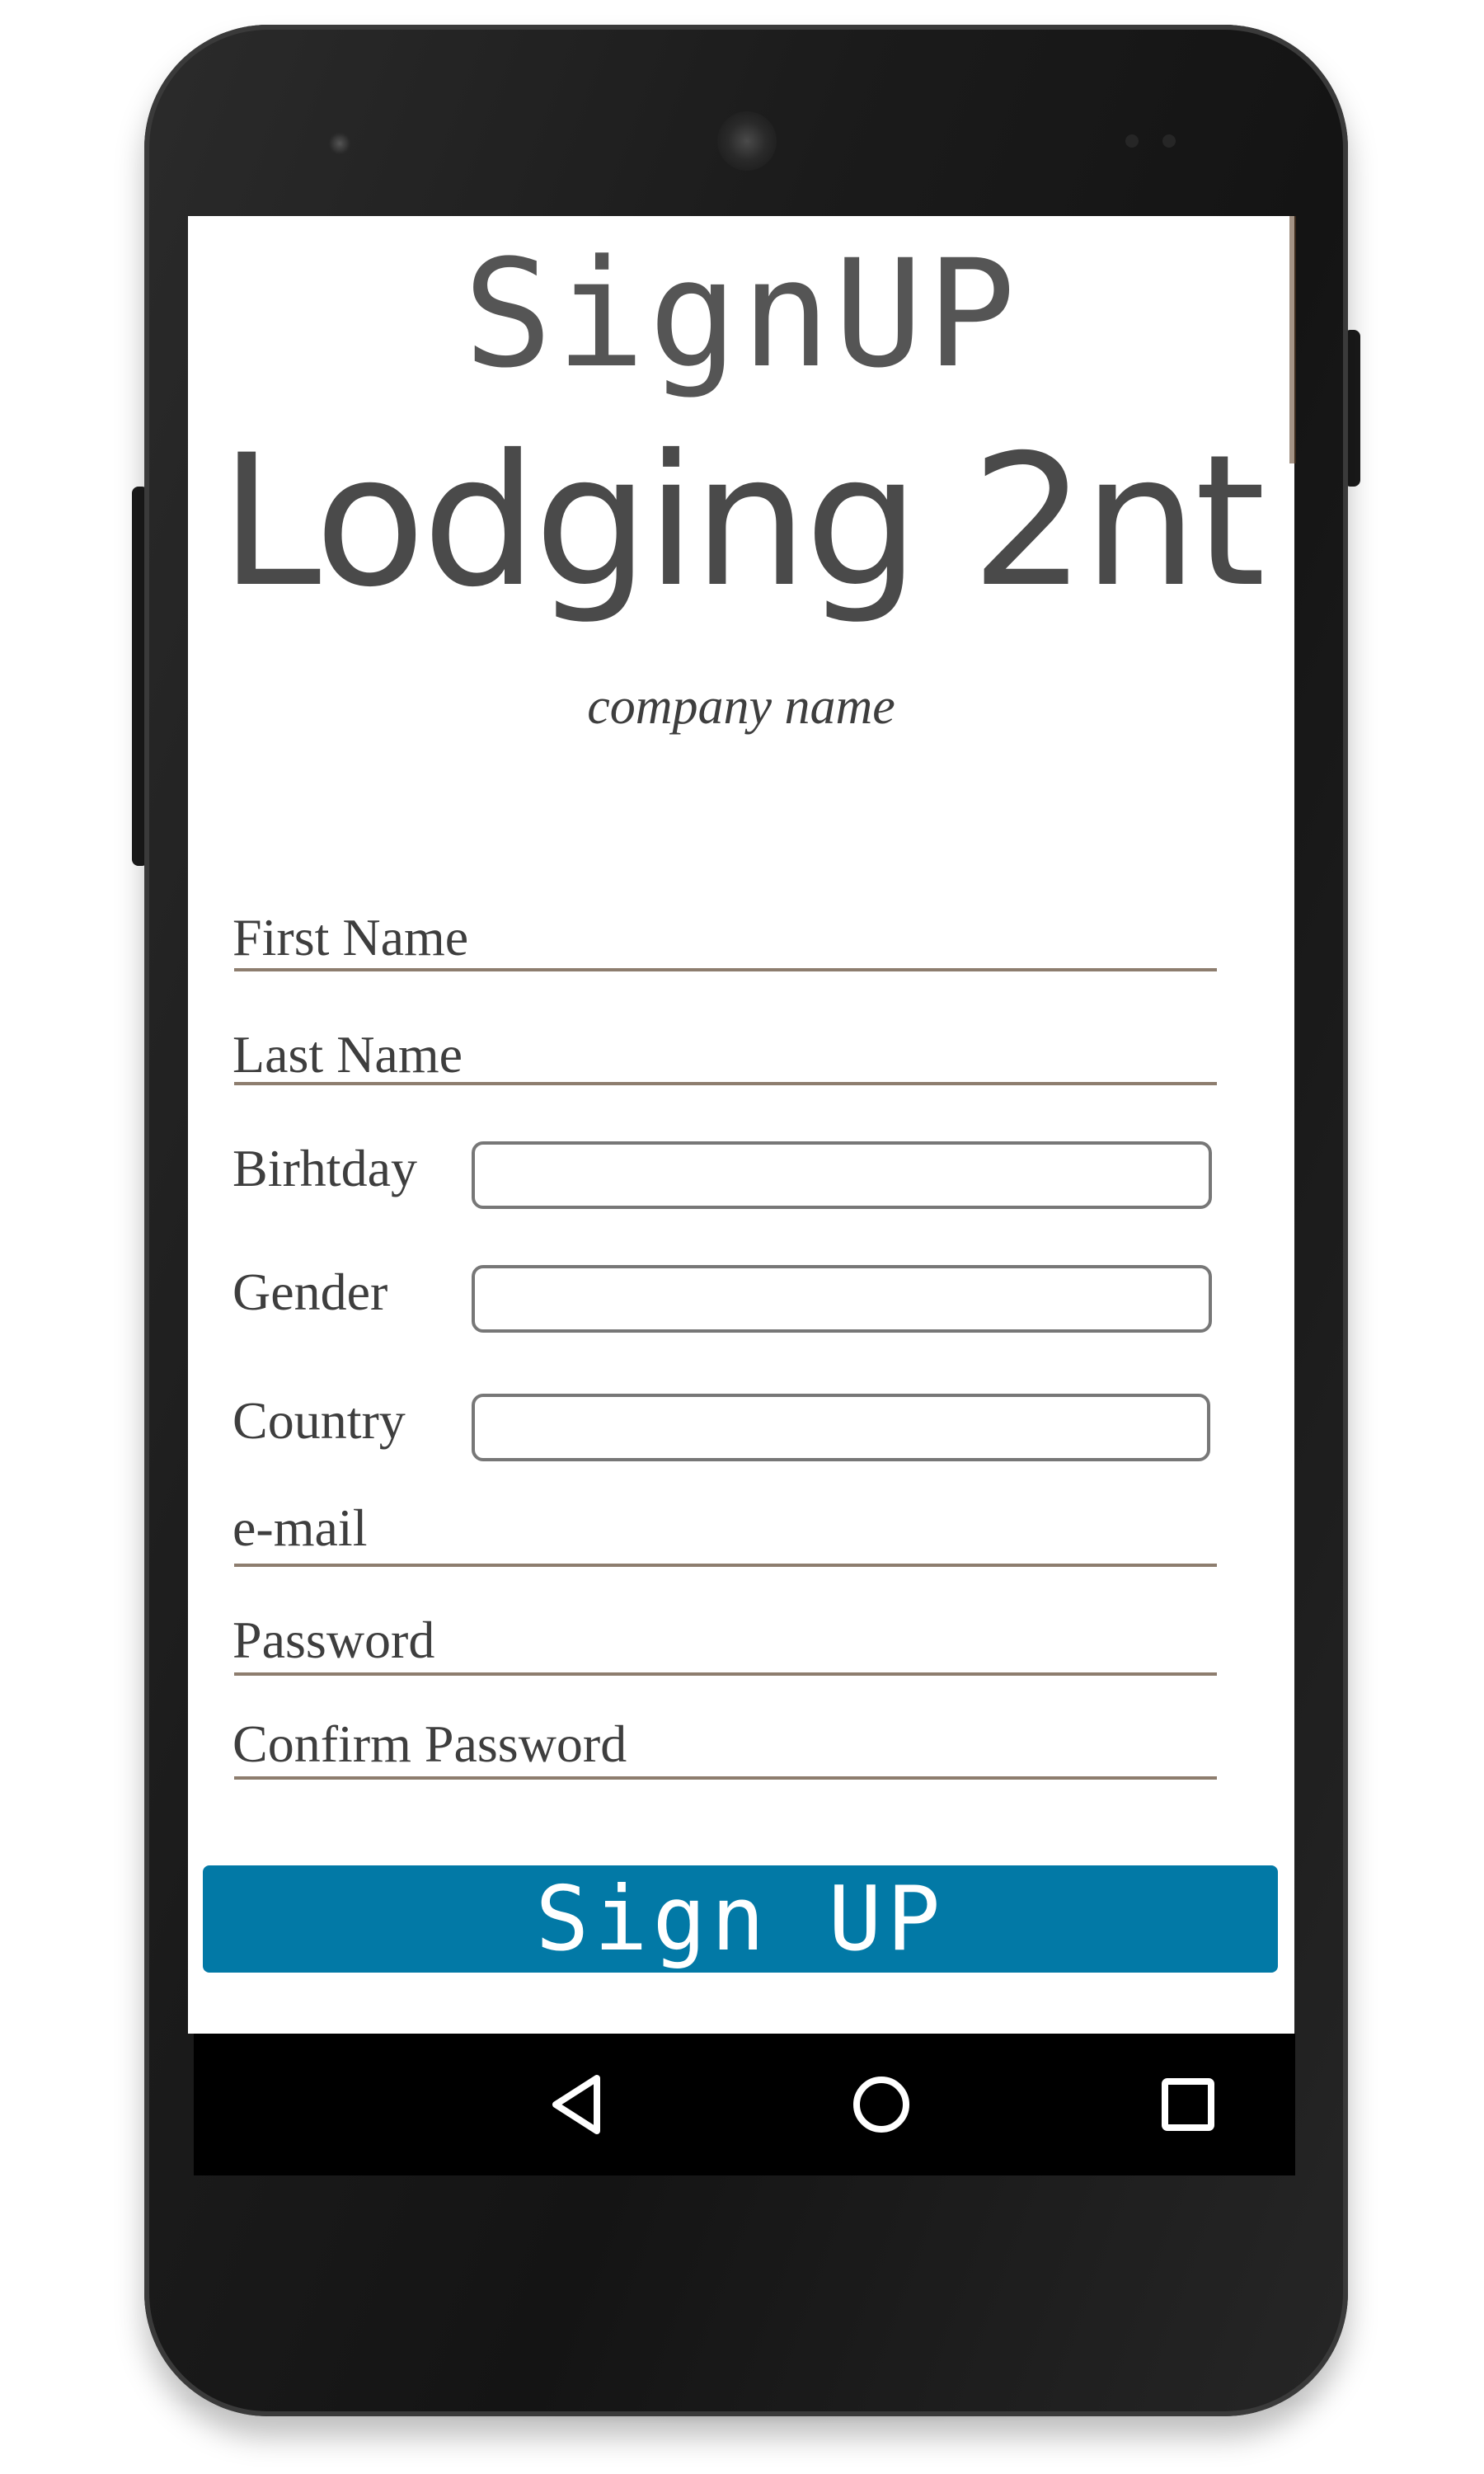 The width and height of the screenshot is (1484, 2474). Describe the element at coordinates (324, 1168) in the screenshot. I see `birthday-label: Birhtday` at that location.